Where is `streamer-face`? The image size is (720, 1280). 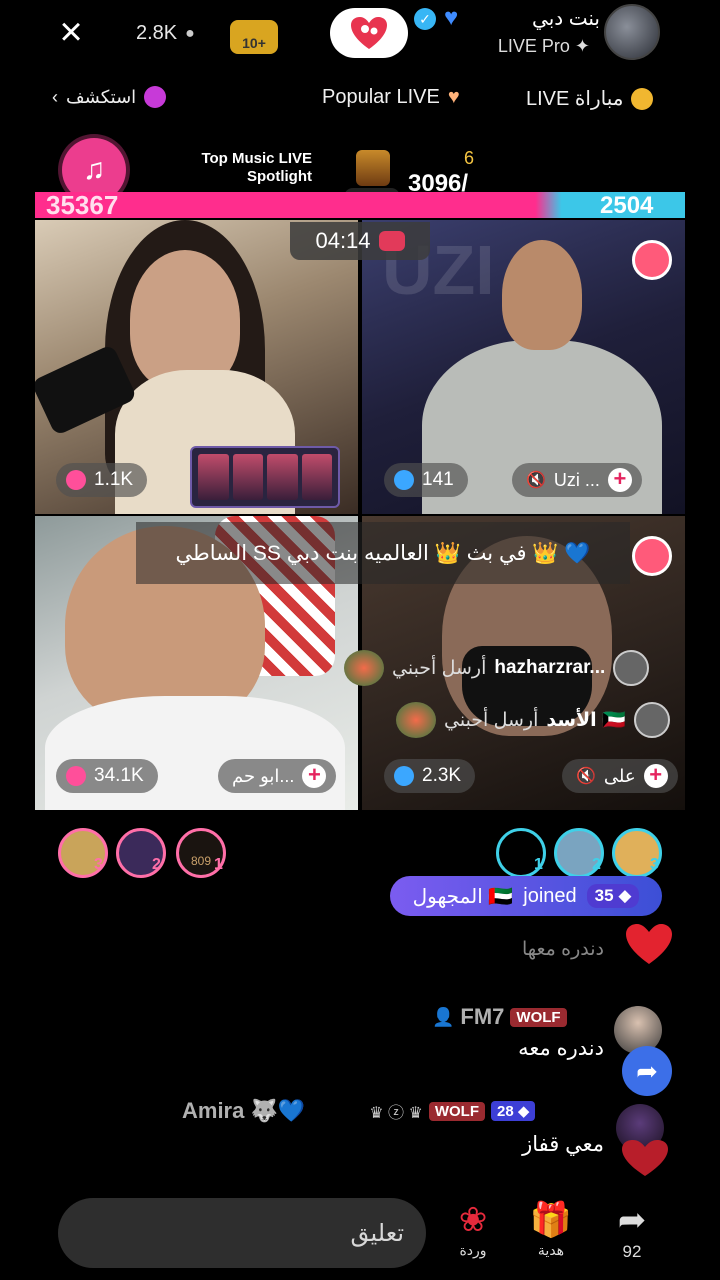
streamer-face is located at coordinates (542, 295).